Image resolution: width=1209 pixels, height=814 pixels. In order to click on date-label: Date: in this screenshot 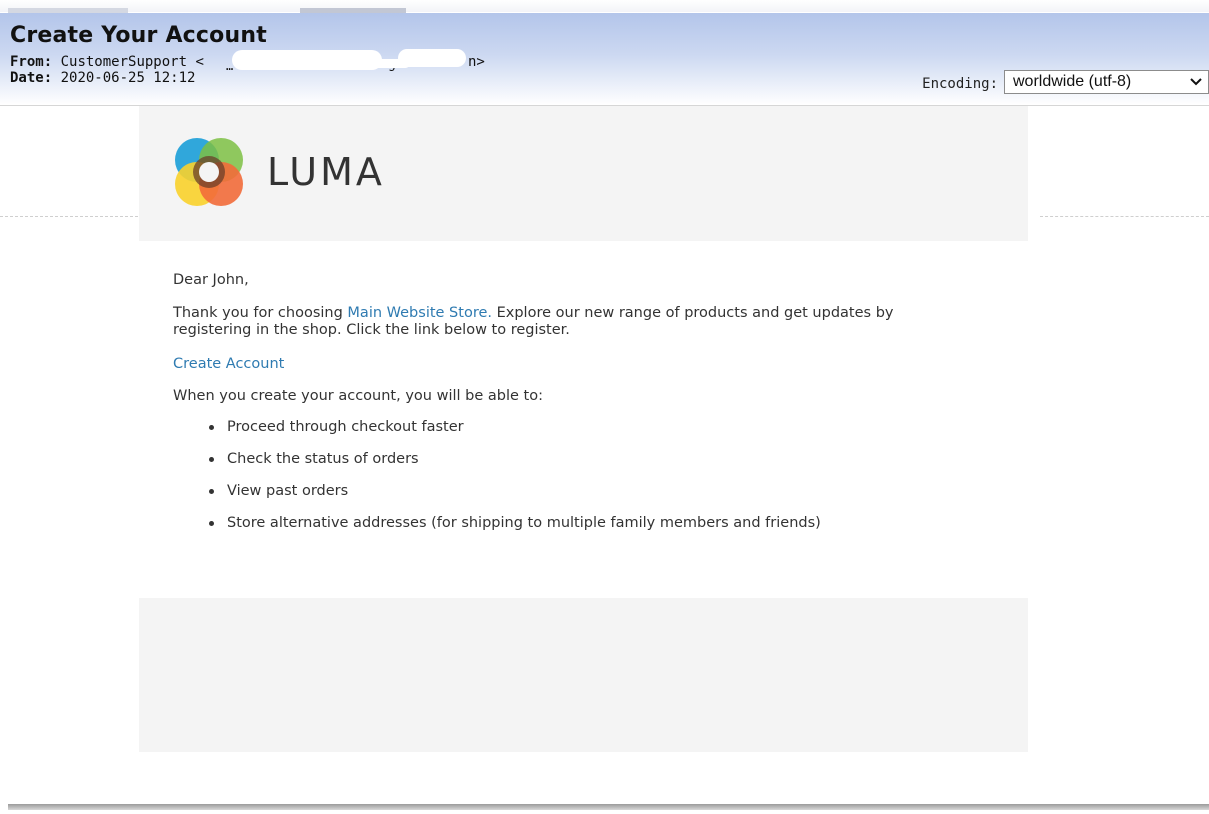, I will do `click(31, 78)`.